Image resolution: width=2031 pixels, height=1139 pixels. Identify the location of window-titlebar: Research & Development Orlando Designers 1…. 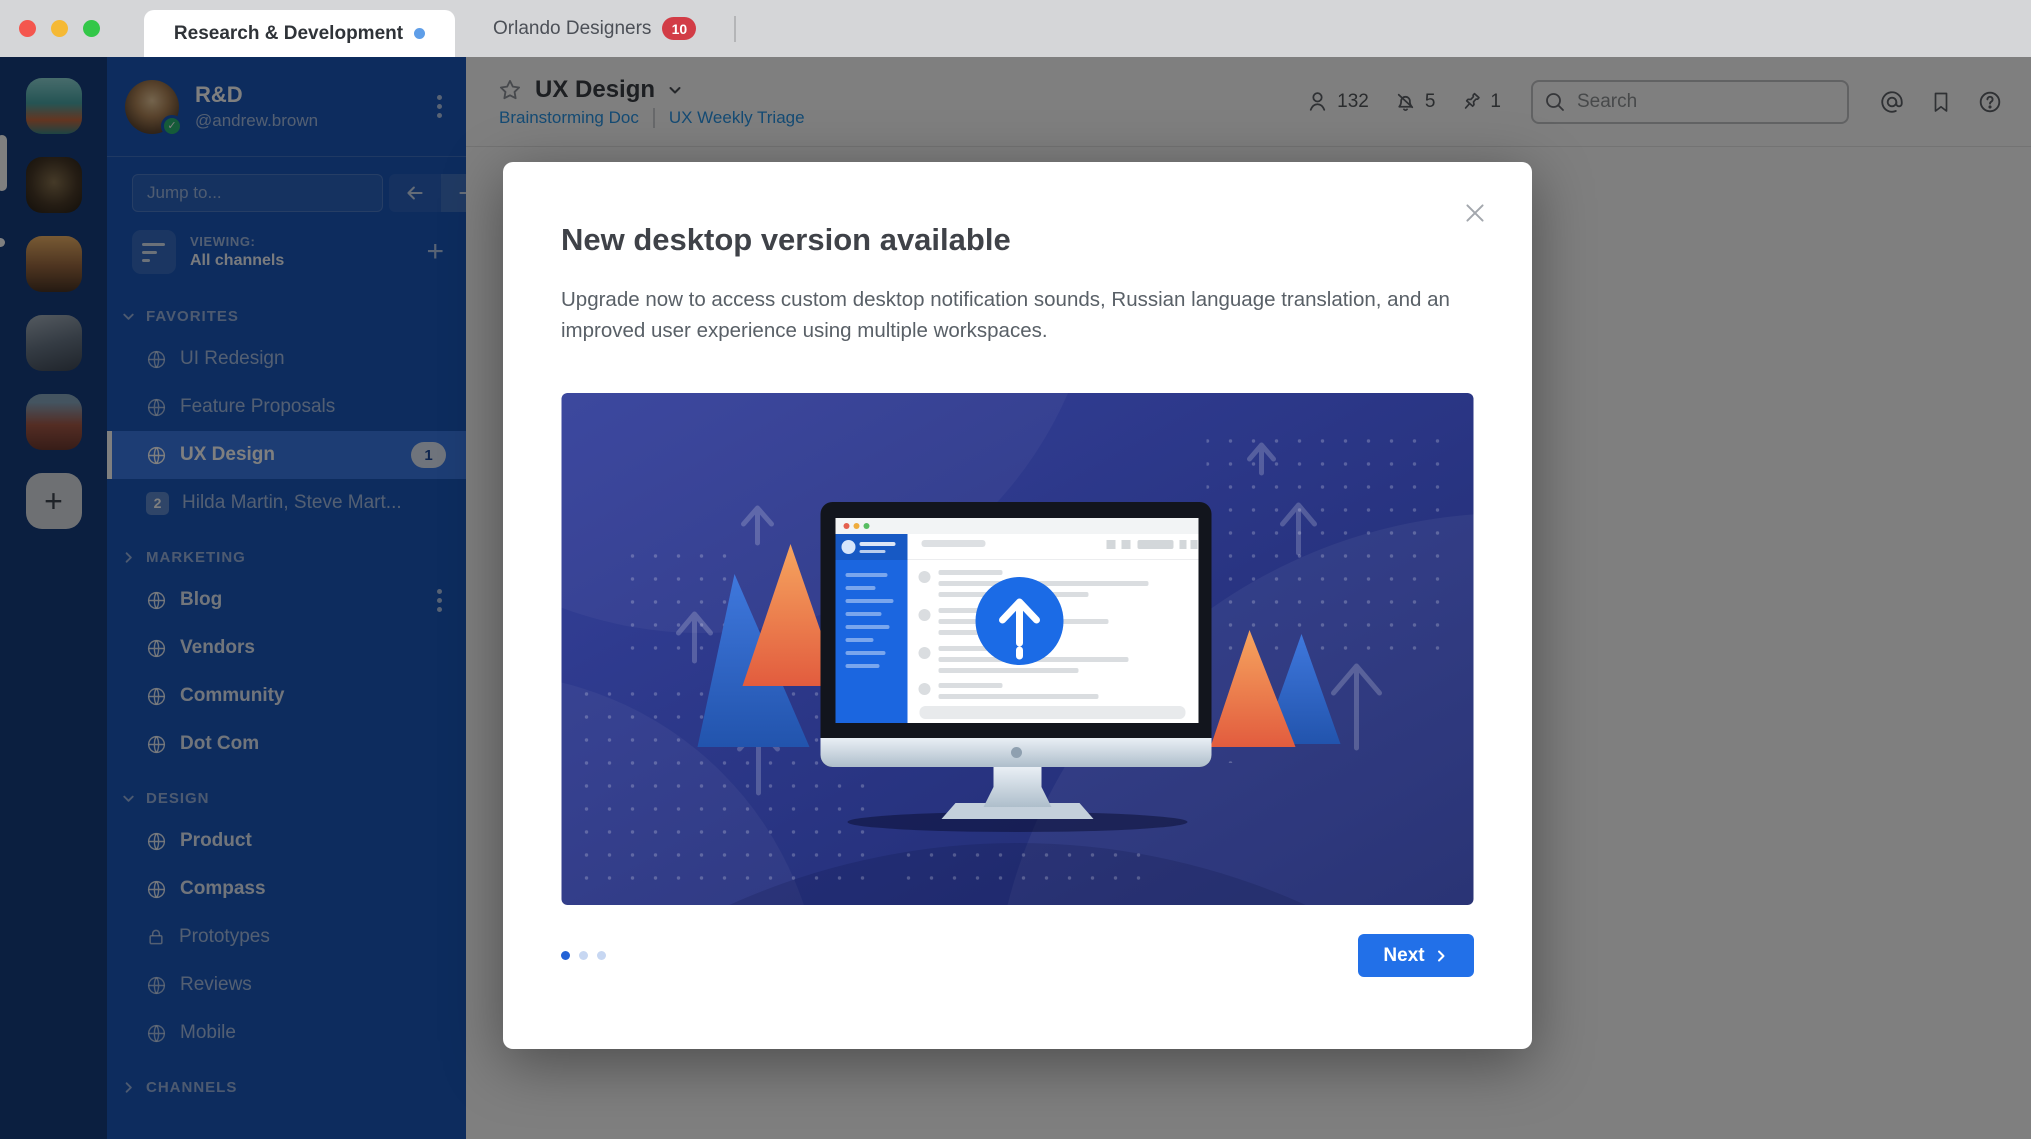
(1015, 28).